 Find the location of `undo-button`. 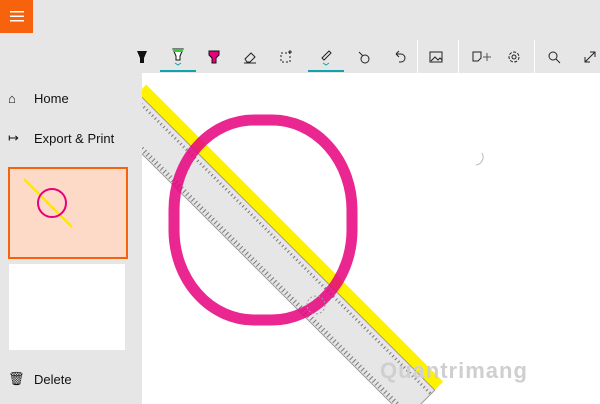

undo-button is located at coordinates (400, 56).